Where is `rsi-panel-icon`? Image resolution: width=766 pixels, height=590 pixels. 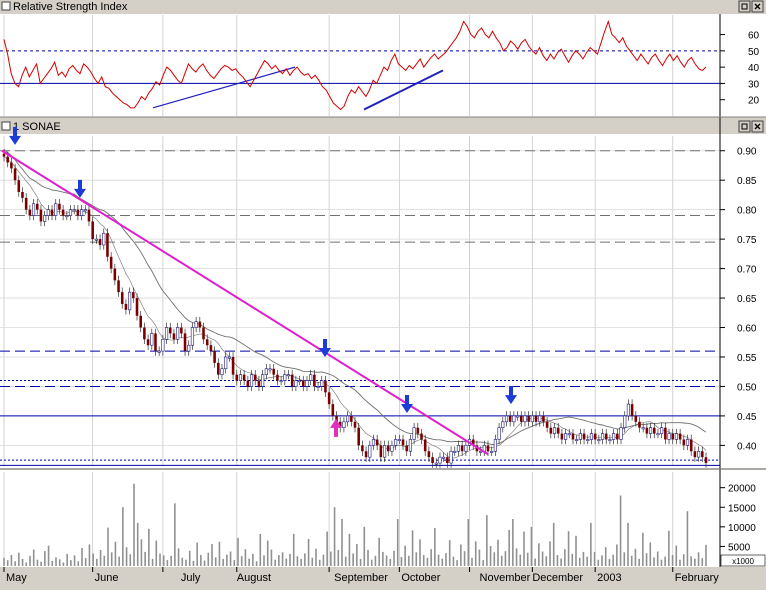
rsi-panel-icon is located at coordinates (6, 6).